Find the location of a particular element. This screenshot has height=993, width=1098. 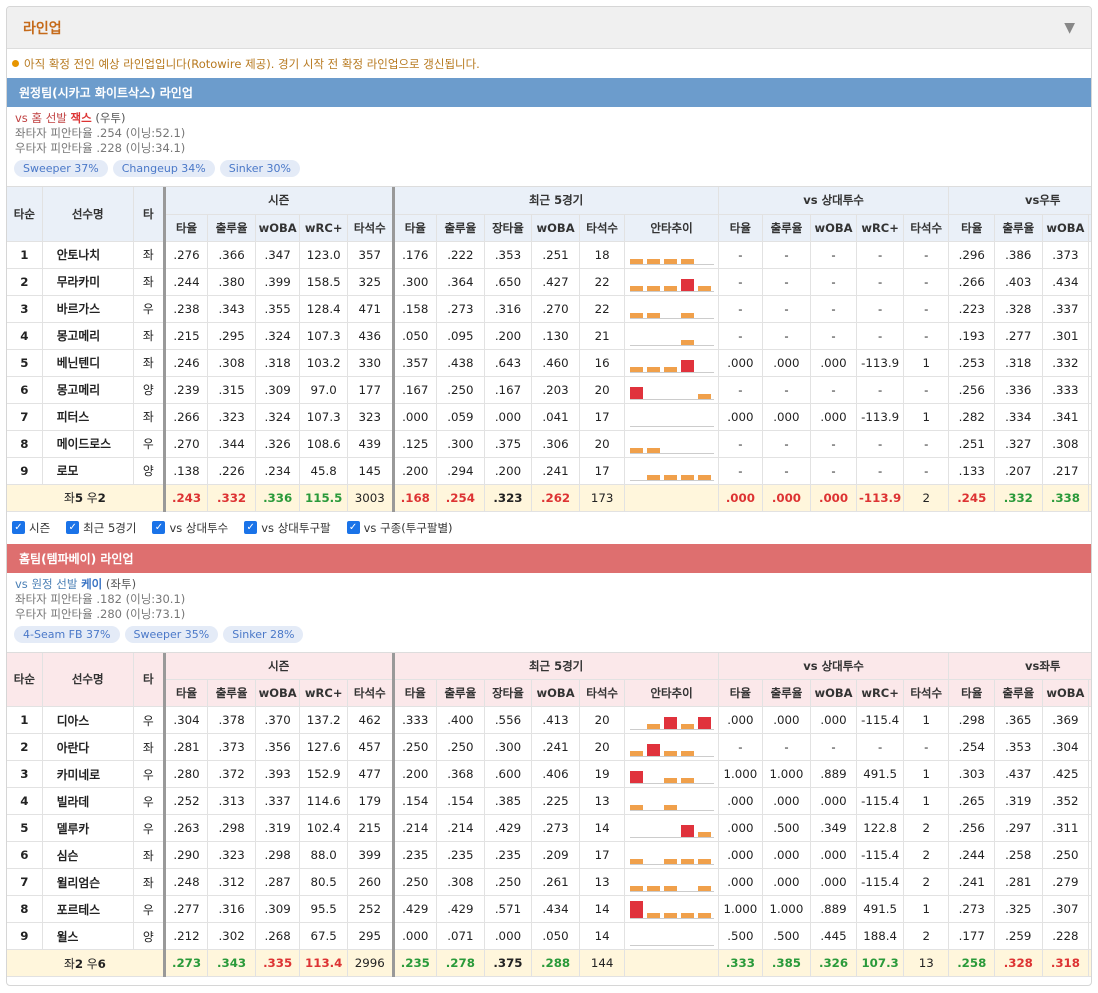

season-stat: .324 is located at coordinates (278, 336).